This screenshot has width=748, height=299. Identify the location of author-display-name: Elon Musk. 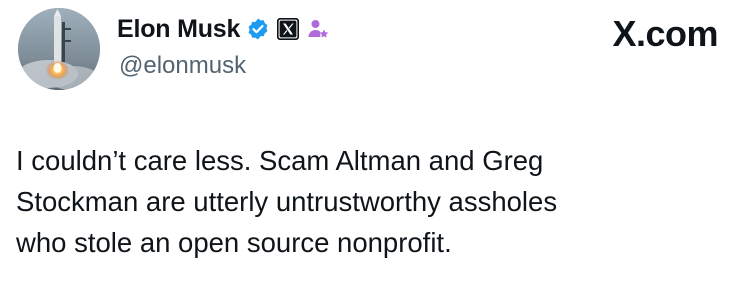
(178, 29).